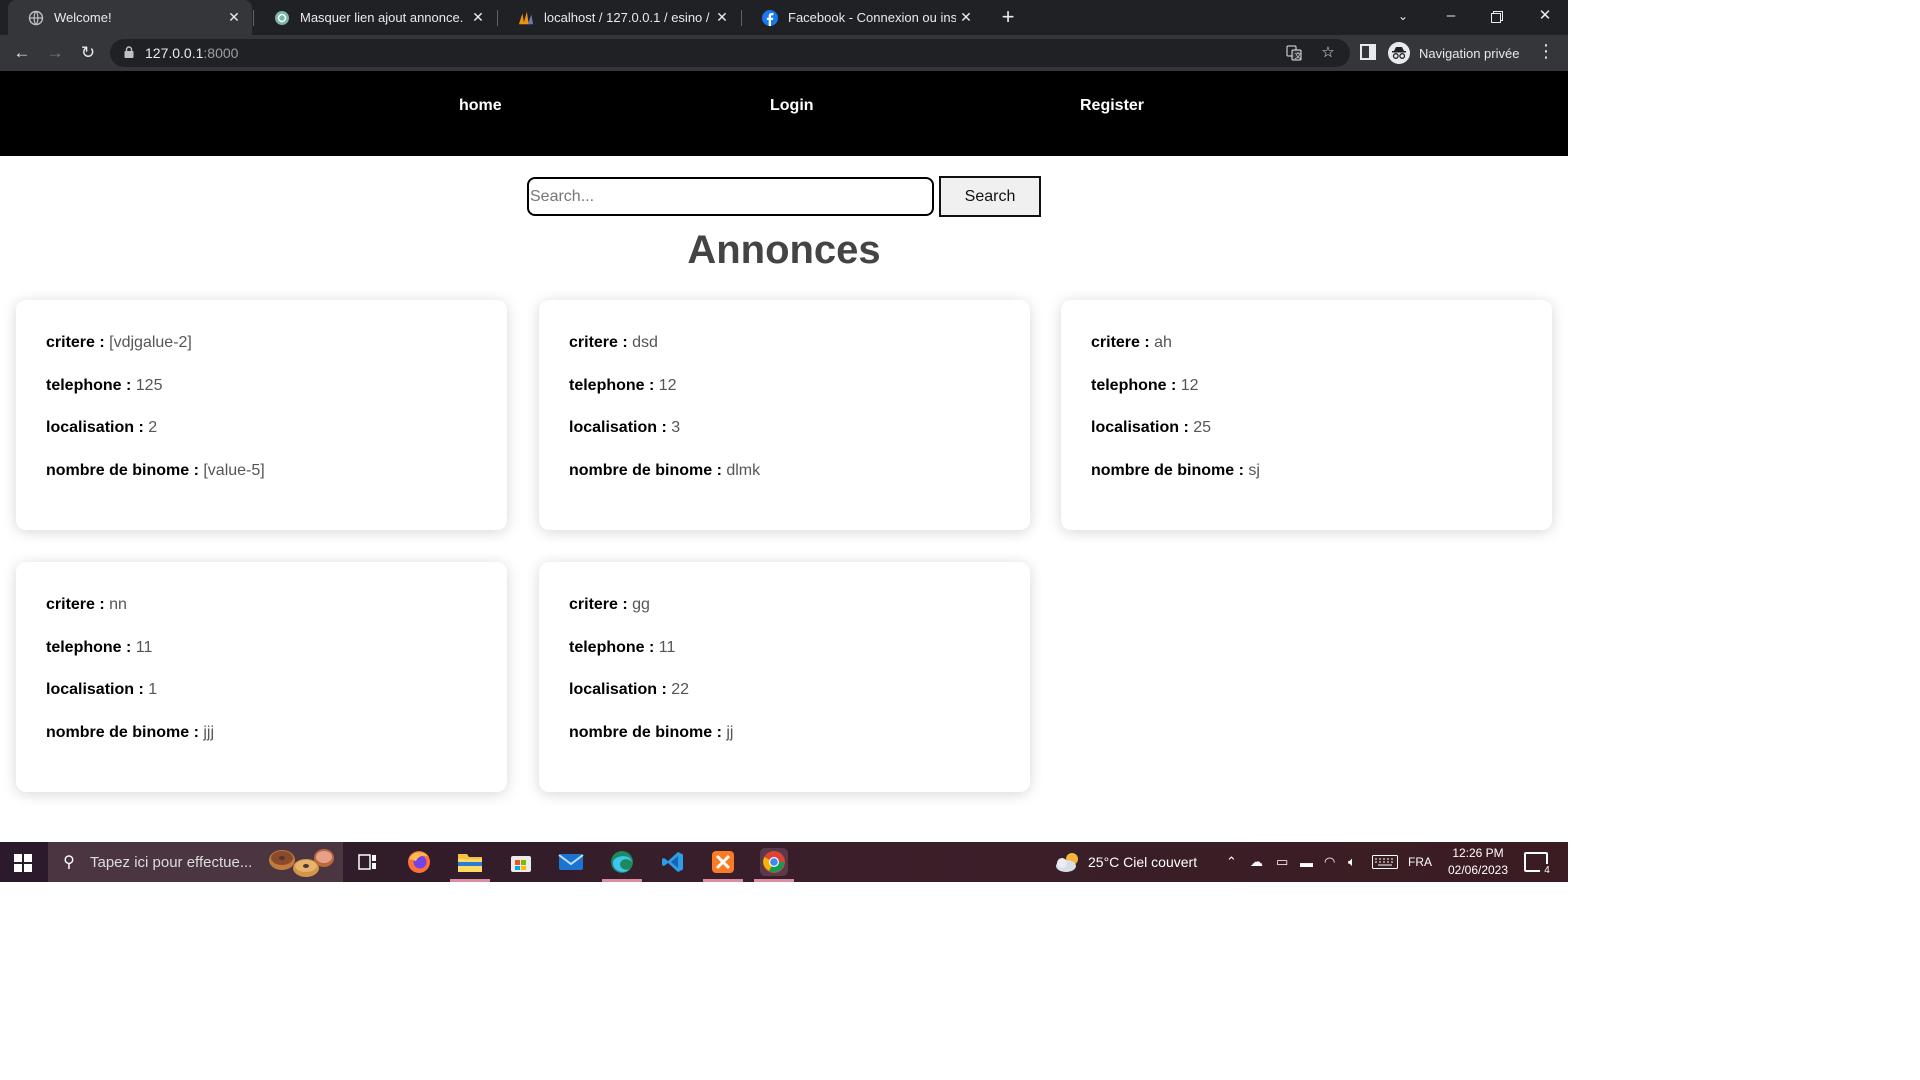 The image size is (1920, 1080). I want to click on globe-icon, so click(36, 18).